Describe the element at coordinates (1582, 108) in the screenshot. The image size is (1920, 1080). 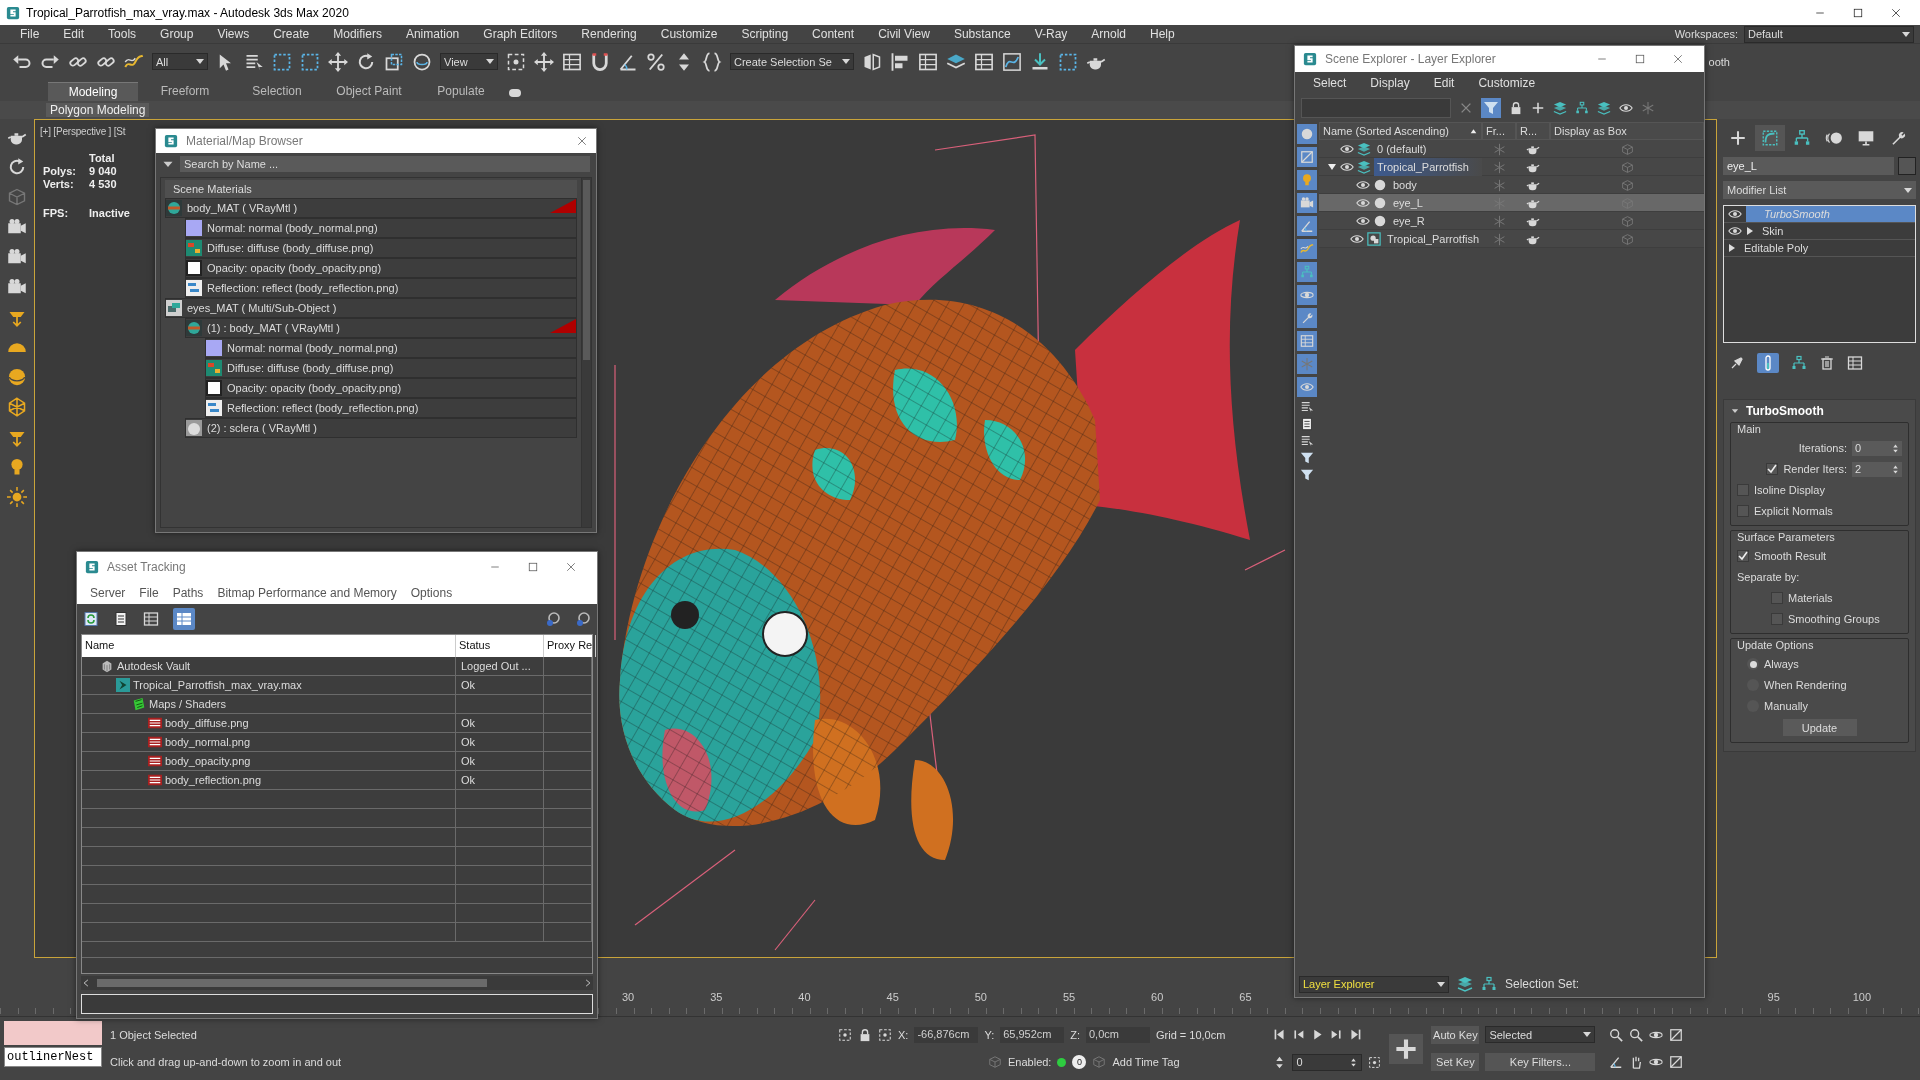
I see `hierarchy-icon` at that location.